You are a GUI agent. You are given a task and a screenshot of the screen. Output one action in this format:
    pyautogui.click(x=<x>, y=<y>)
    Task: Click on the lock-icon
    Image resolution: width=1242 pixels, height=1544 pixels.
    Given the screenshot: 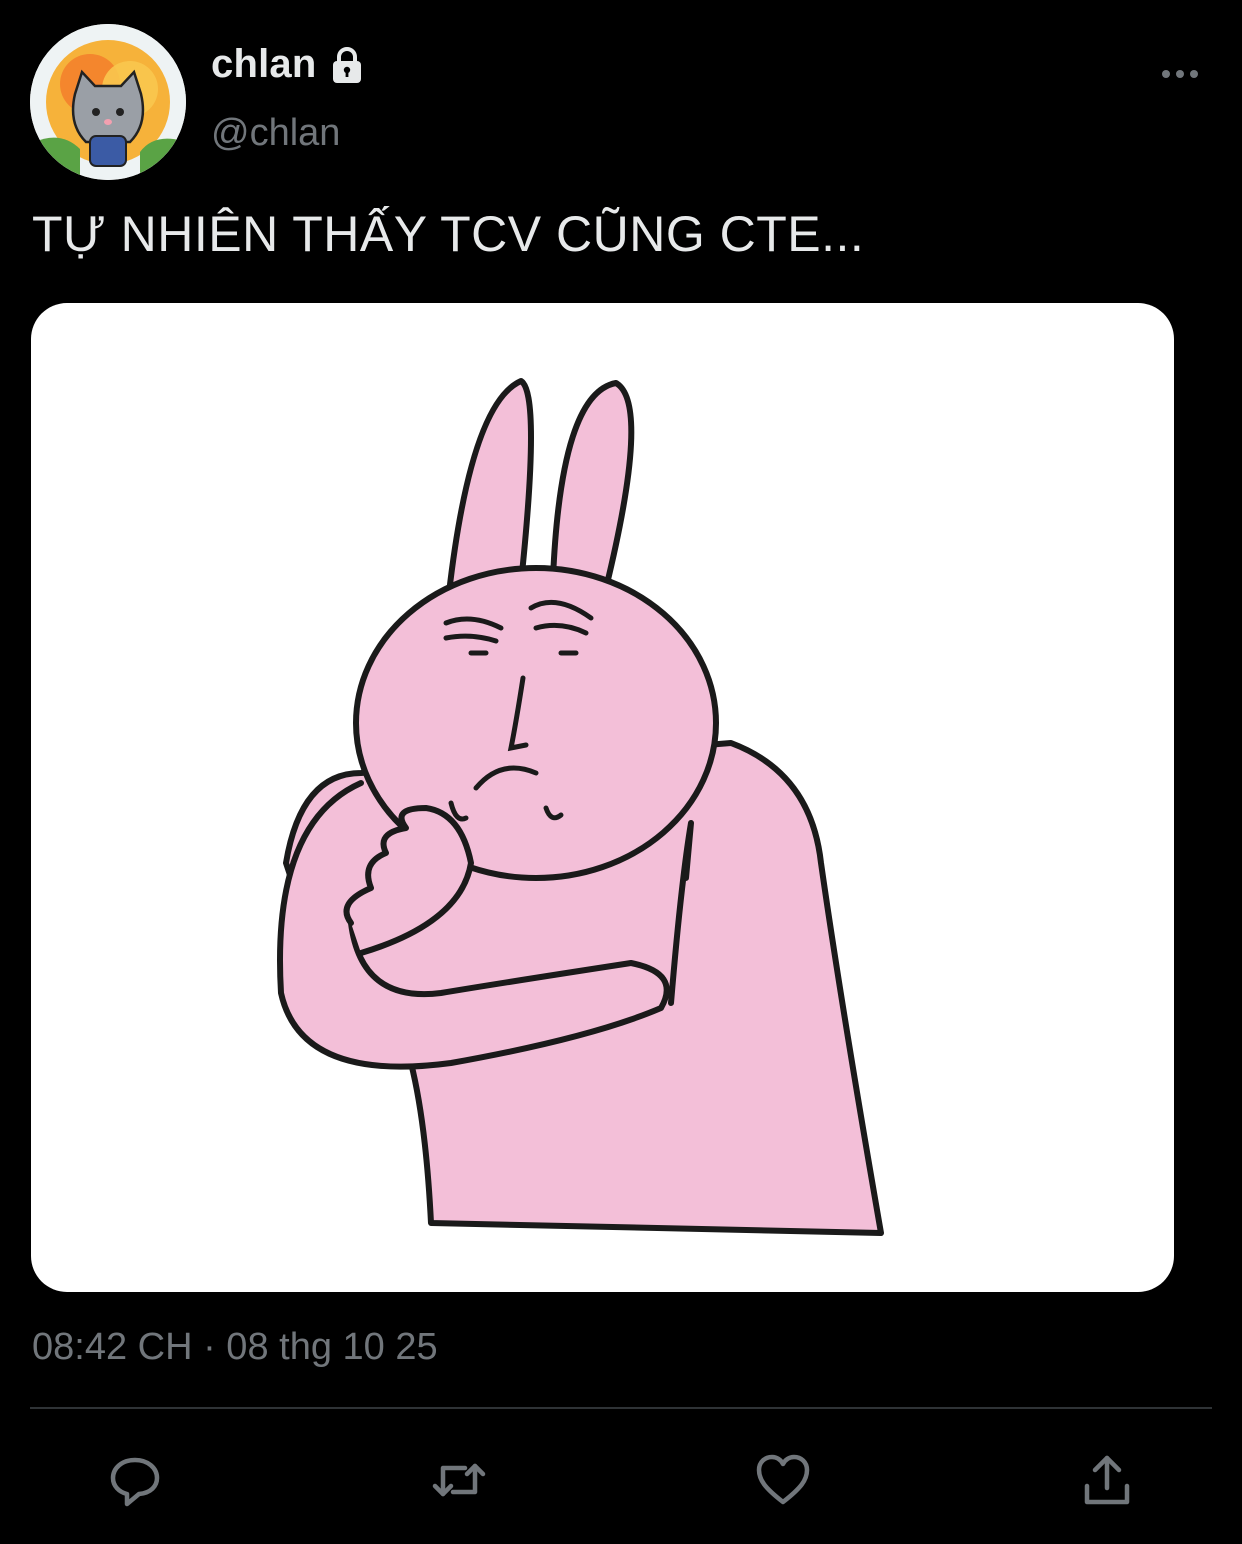 What is the action you would take?
    pyautogui.click(x=347, y=64)
    